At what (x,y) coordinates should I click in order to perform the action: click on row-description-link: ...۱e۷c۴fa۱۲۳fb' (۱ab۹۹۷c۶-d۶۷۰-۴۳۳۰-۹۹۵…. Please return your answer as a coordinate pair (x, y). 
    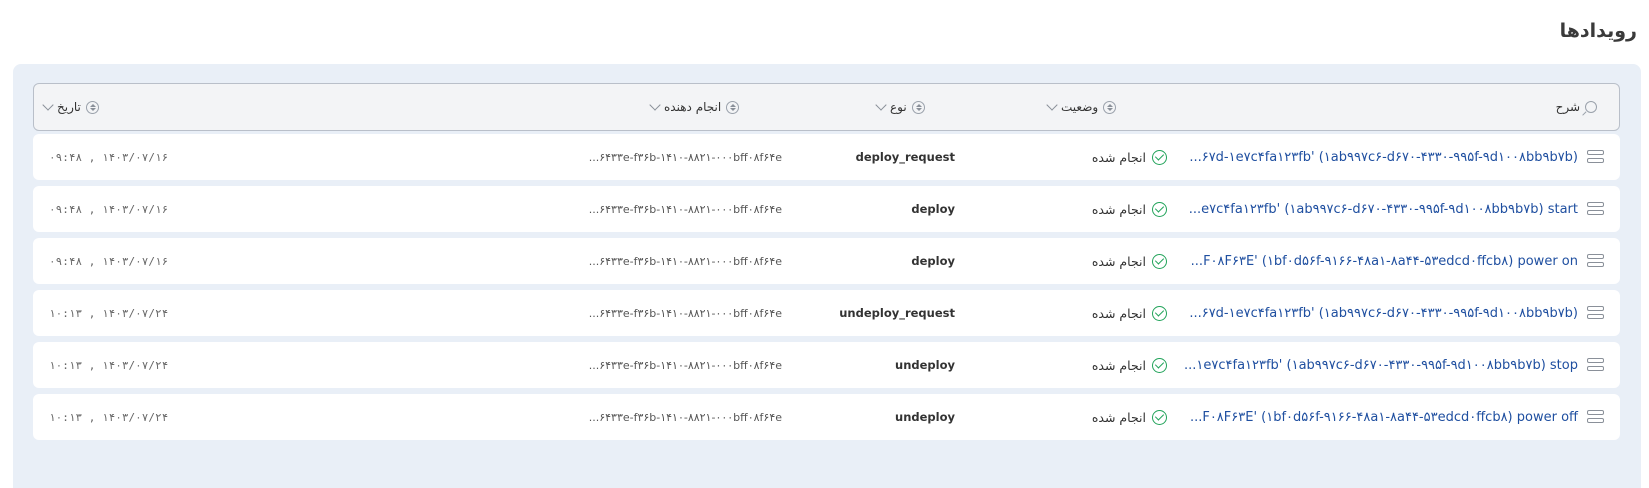
    Looking at the image, I should click on (1381, 365).